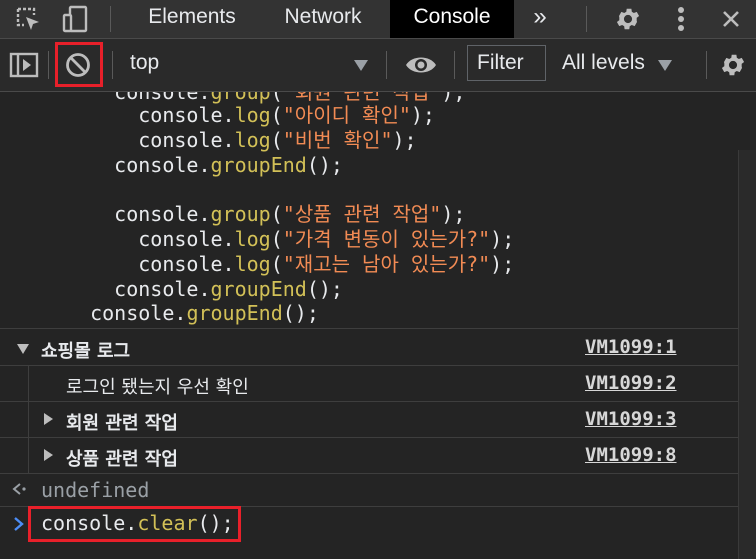  Describe the element at coordinates (157, 387) in the screenshot. I see `log-text: 로그인 됐는지 우선 확인` at that location.